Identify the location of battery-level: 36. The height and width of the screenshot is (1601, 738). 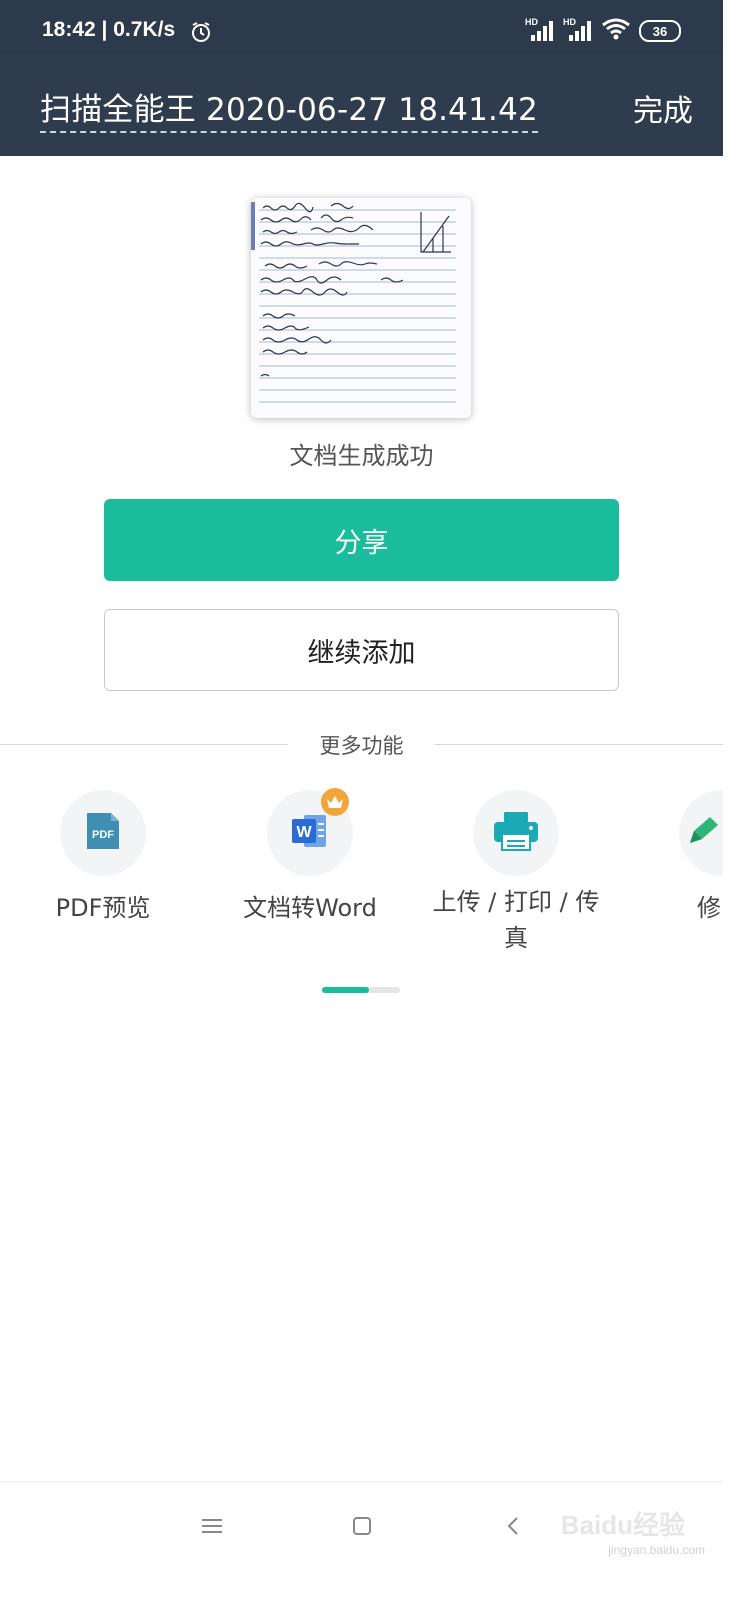
(660, 31).